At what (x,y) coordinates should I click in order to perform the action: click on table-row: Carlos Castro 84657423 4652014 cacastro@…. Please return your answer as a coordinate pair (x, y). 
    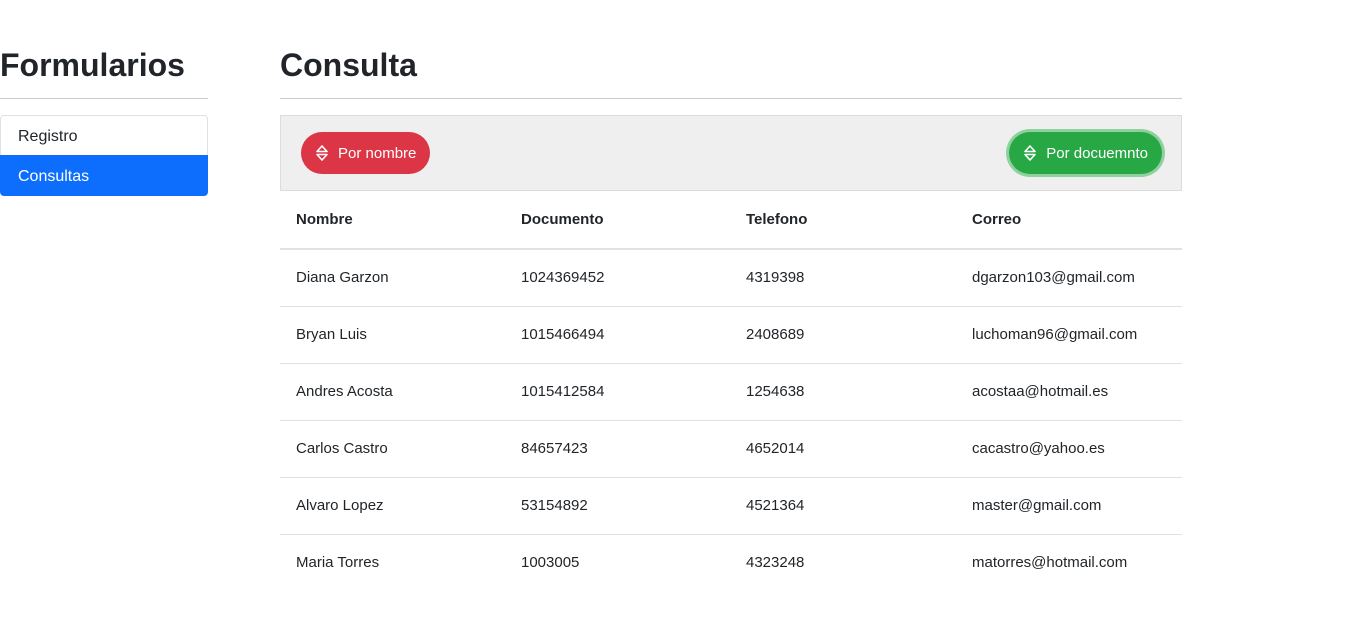
    Looking at the image, I should click on (731, 449).